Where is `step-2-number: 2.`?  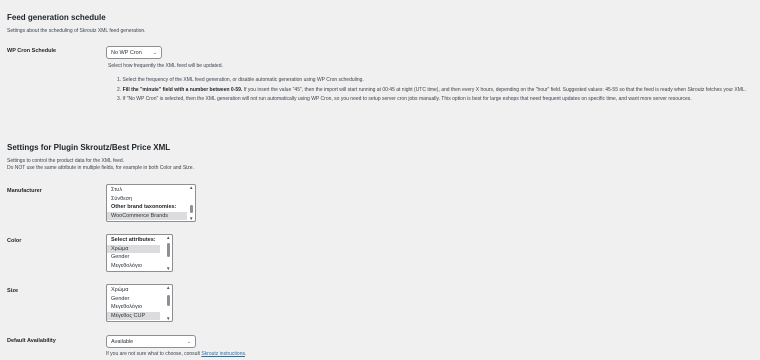 step-2-number: 2. is located at coordinates (119, 89).